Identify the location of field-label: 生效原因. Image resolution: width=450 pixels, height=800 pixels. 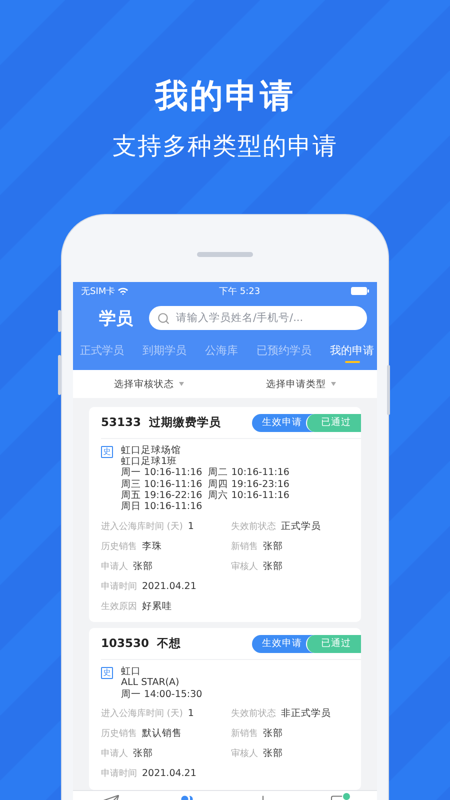
(119, 606).